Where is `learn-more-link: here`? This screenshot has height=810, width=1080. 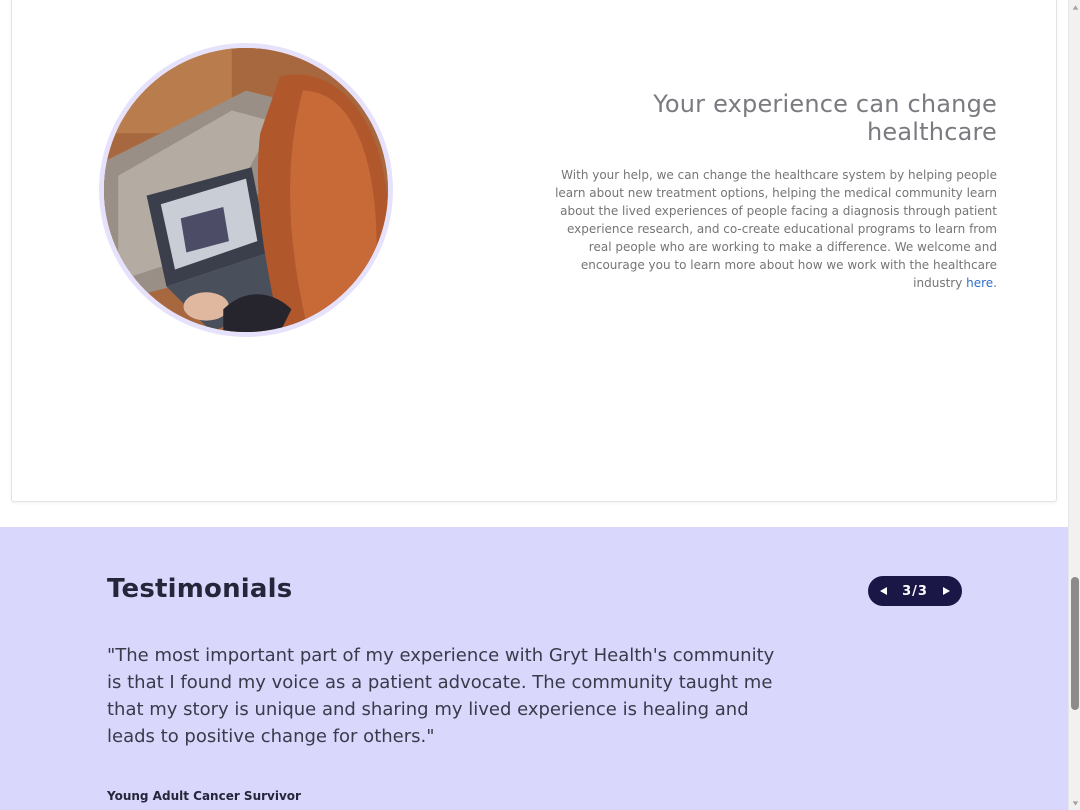
learn-more-link: here is located at coordinates (979, 283).